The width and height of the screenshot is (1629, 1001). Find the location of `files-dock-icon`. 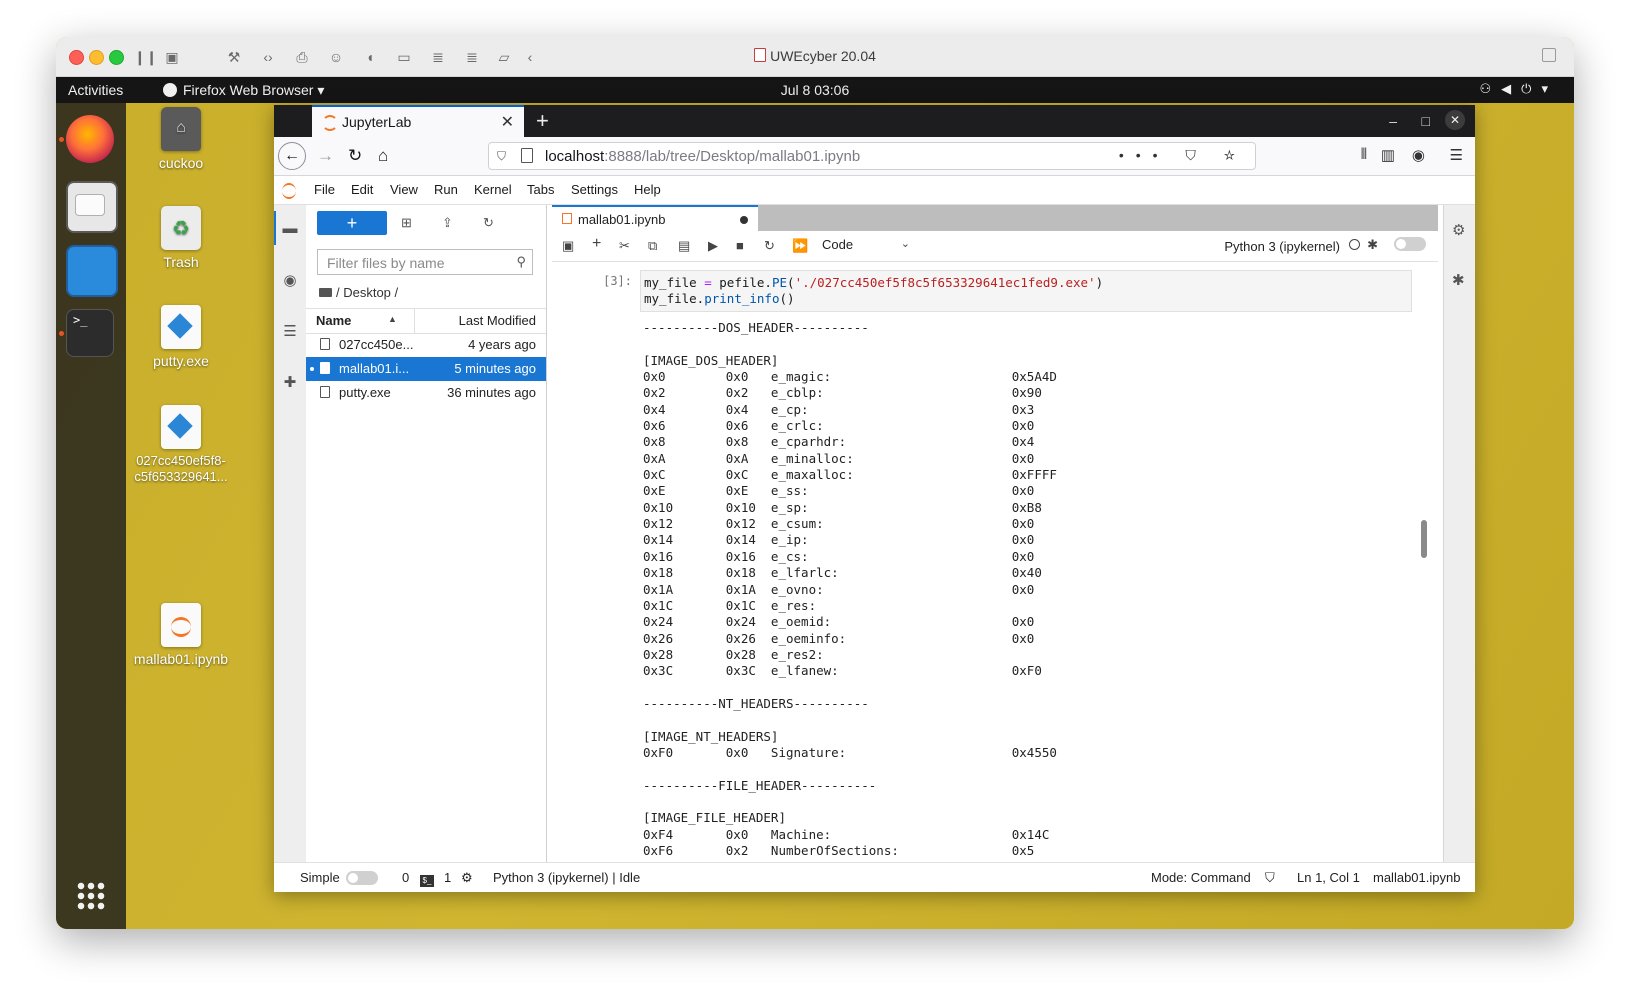

files-dock-icon is located at coordinates (92, 207).